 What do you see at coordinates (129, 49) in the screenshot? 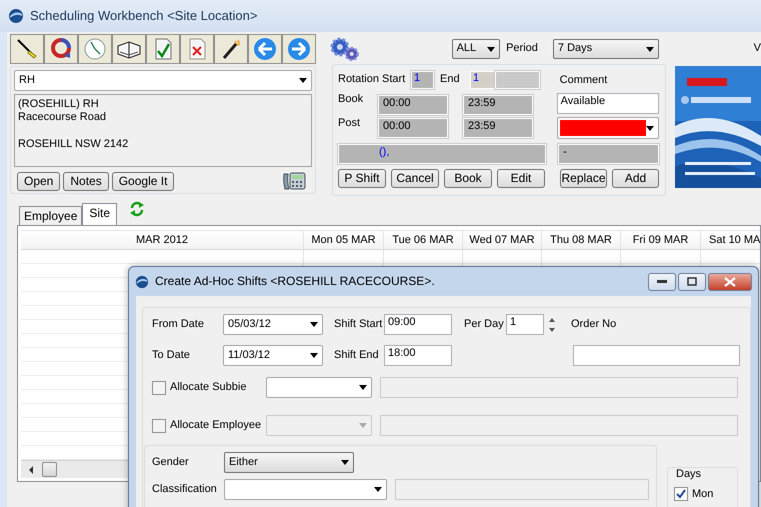
I see `book-button` at bounding box center [129, 49].